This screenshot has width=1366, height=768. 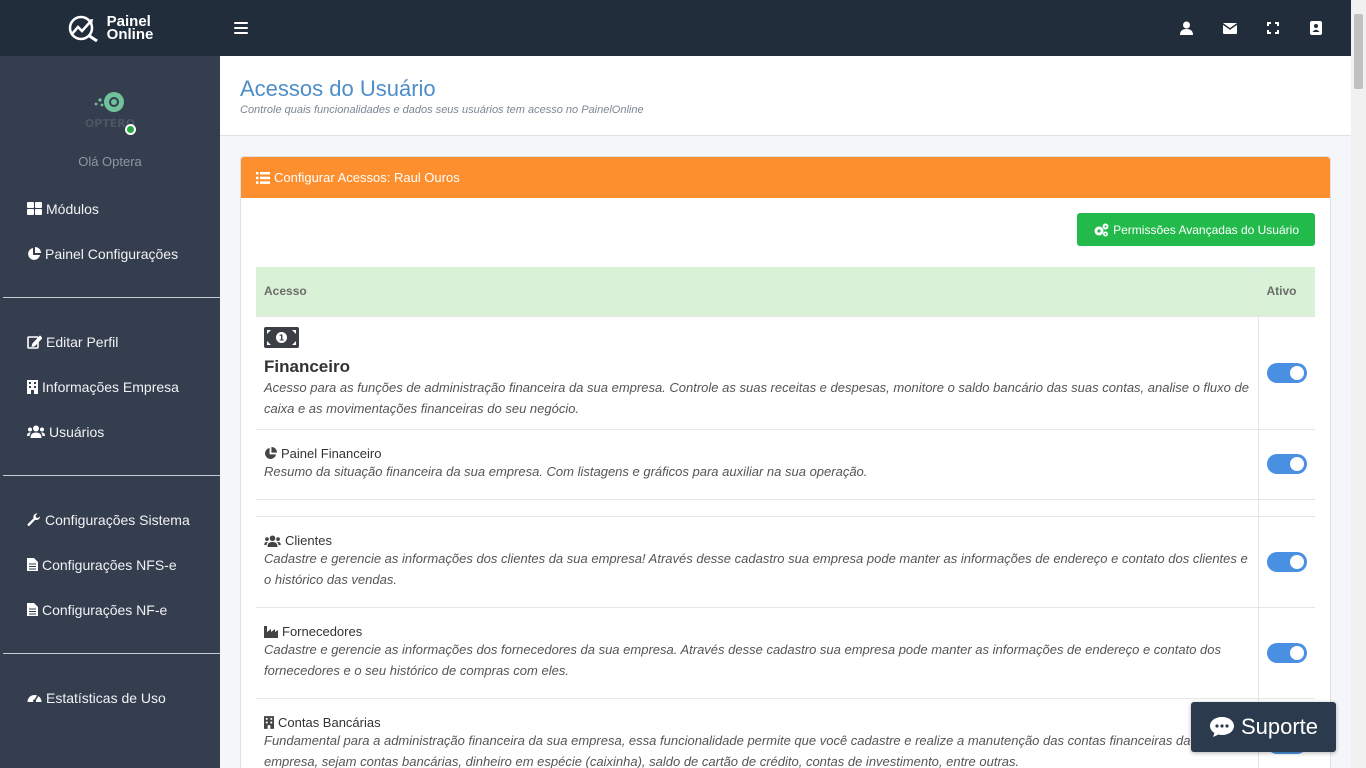 What do you see at coordinates (34, 208) in the screenshot?
I see `grid-icon` at bounding box center [34, 208].